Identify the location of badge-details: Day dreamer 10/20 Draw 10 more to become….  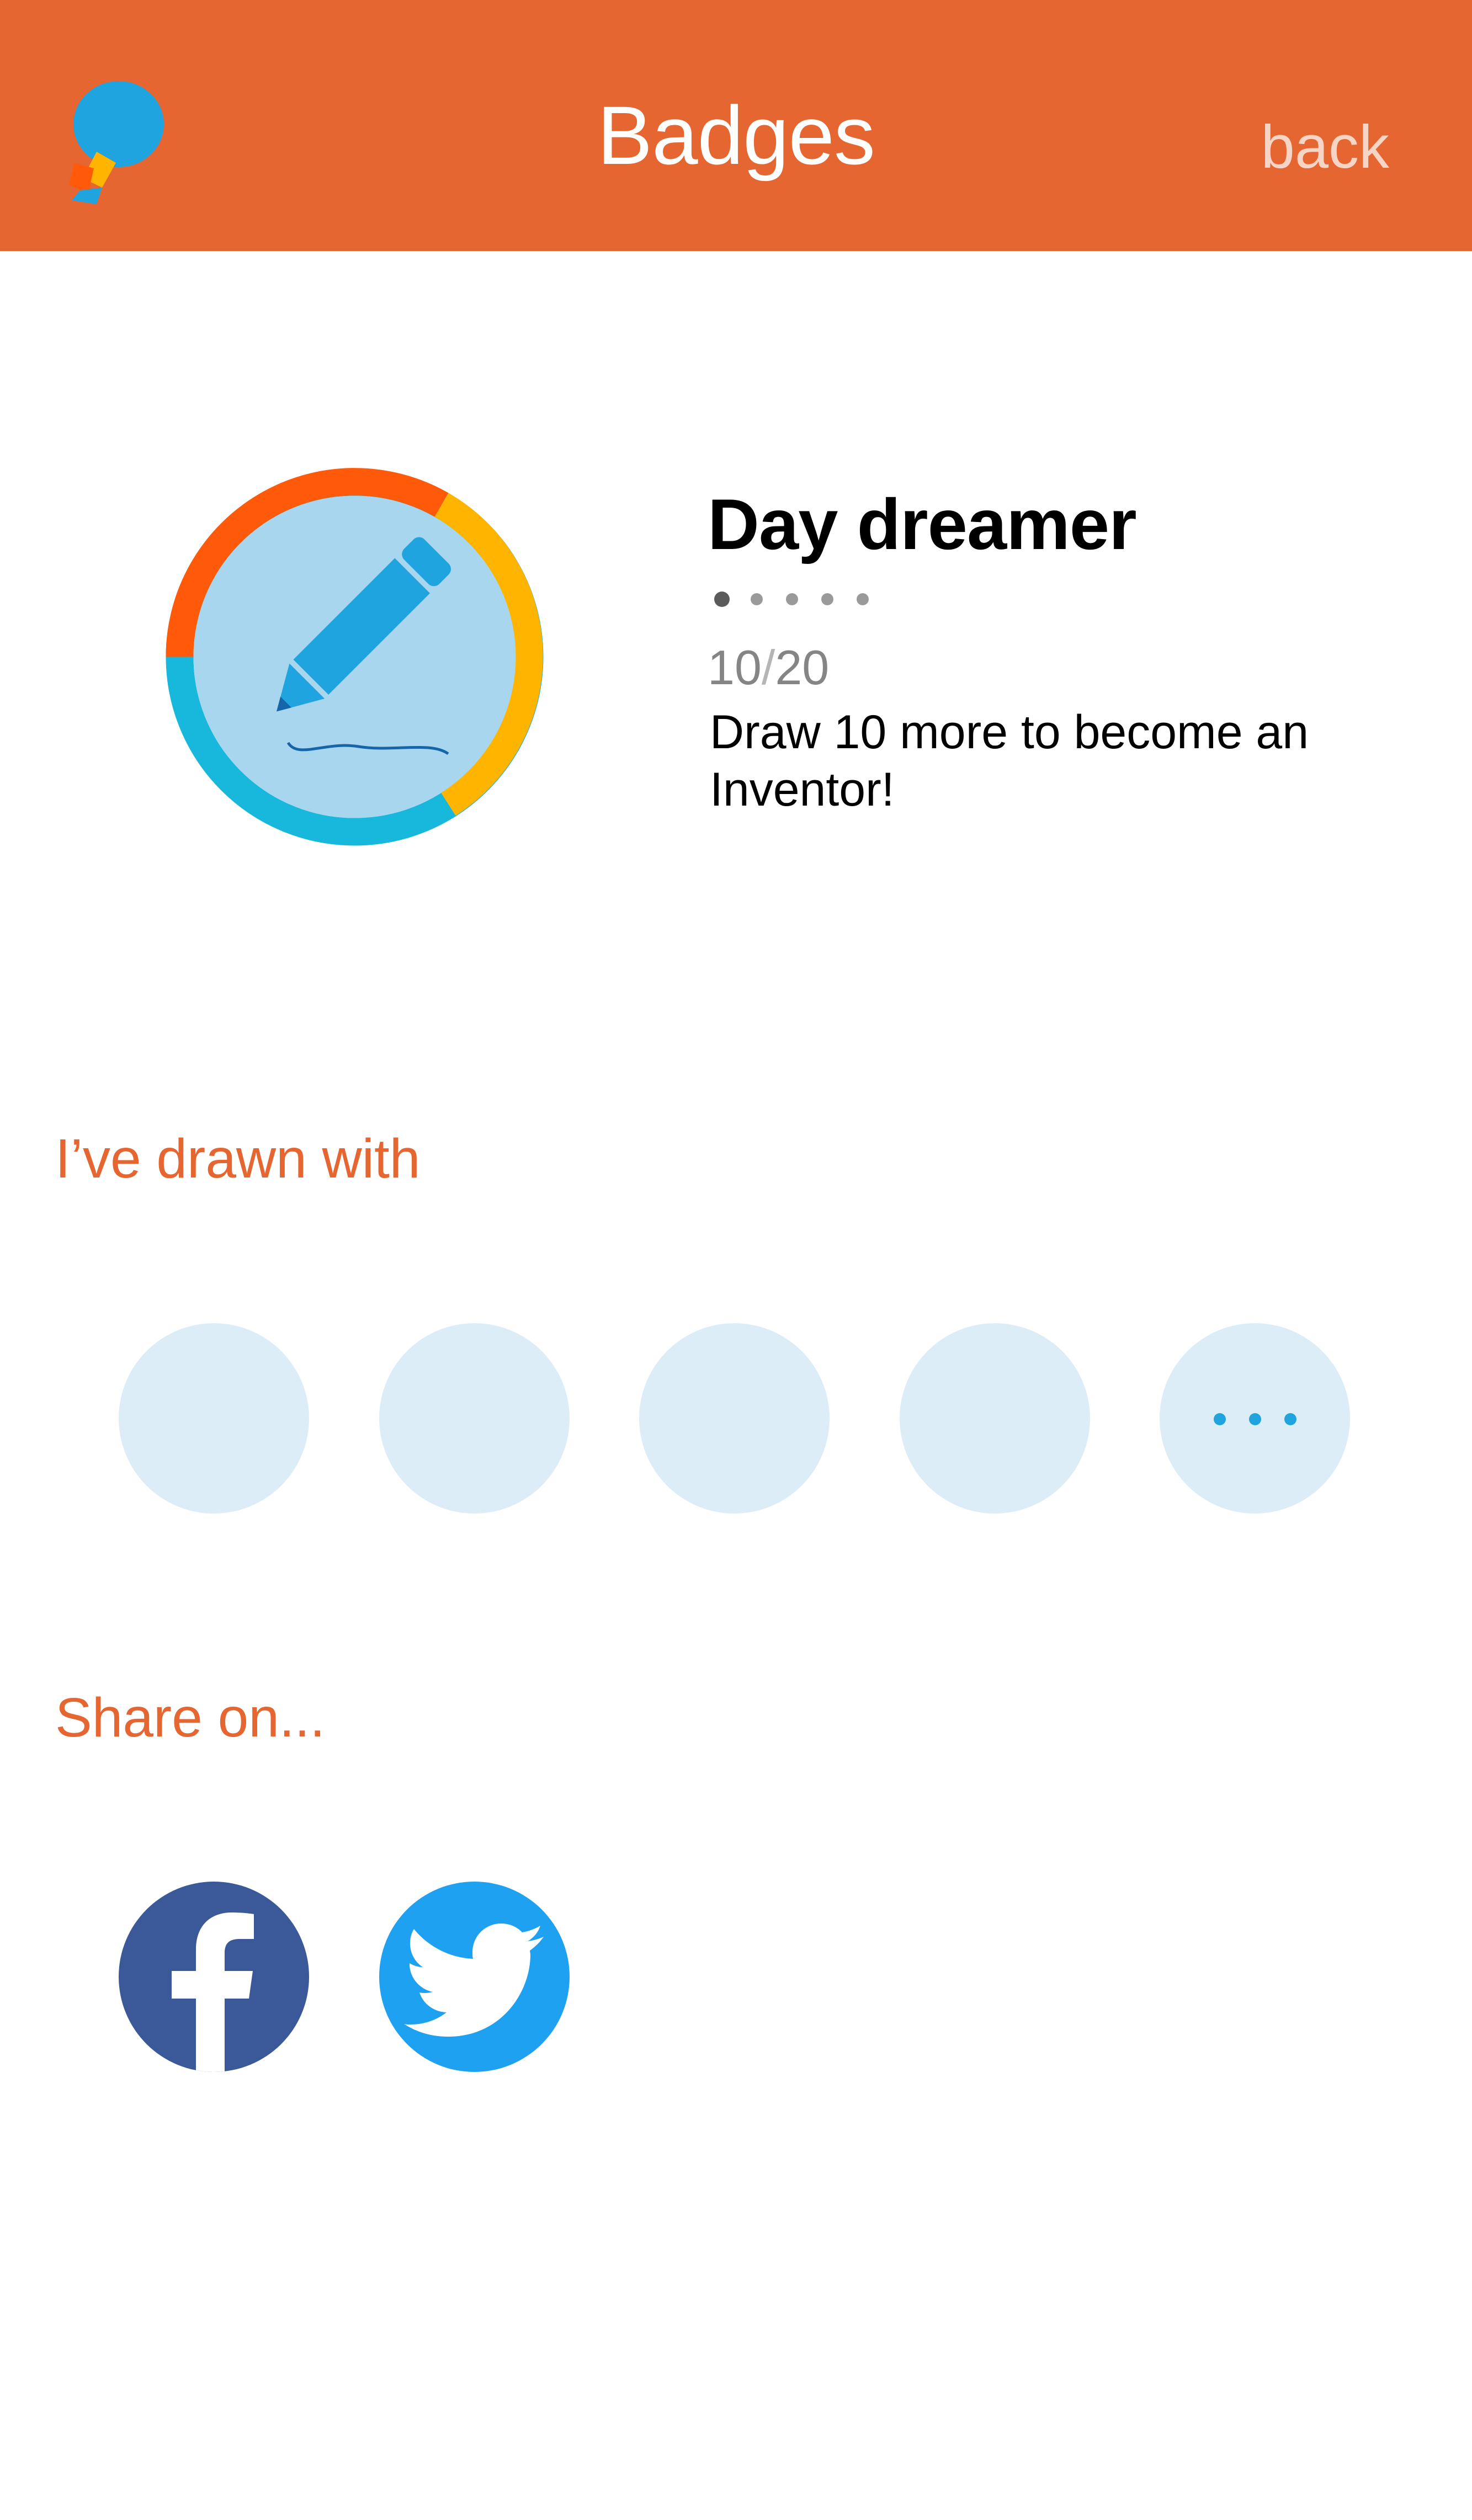
(1066, 648).